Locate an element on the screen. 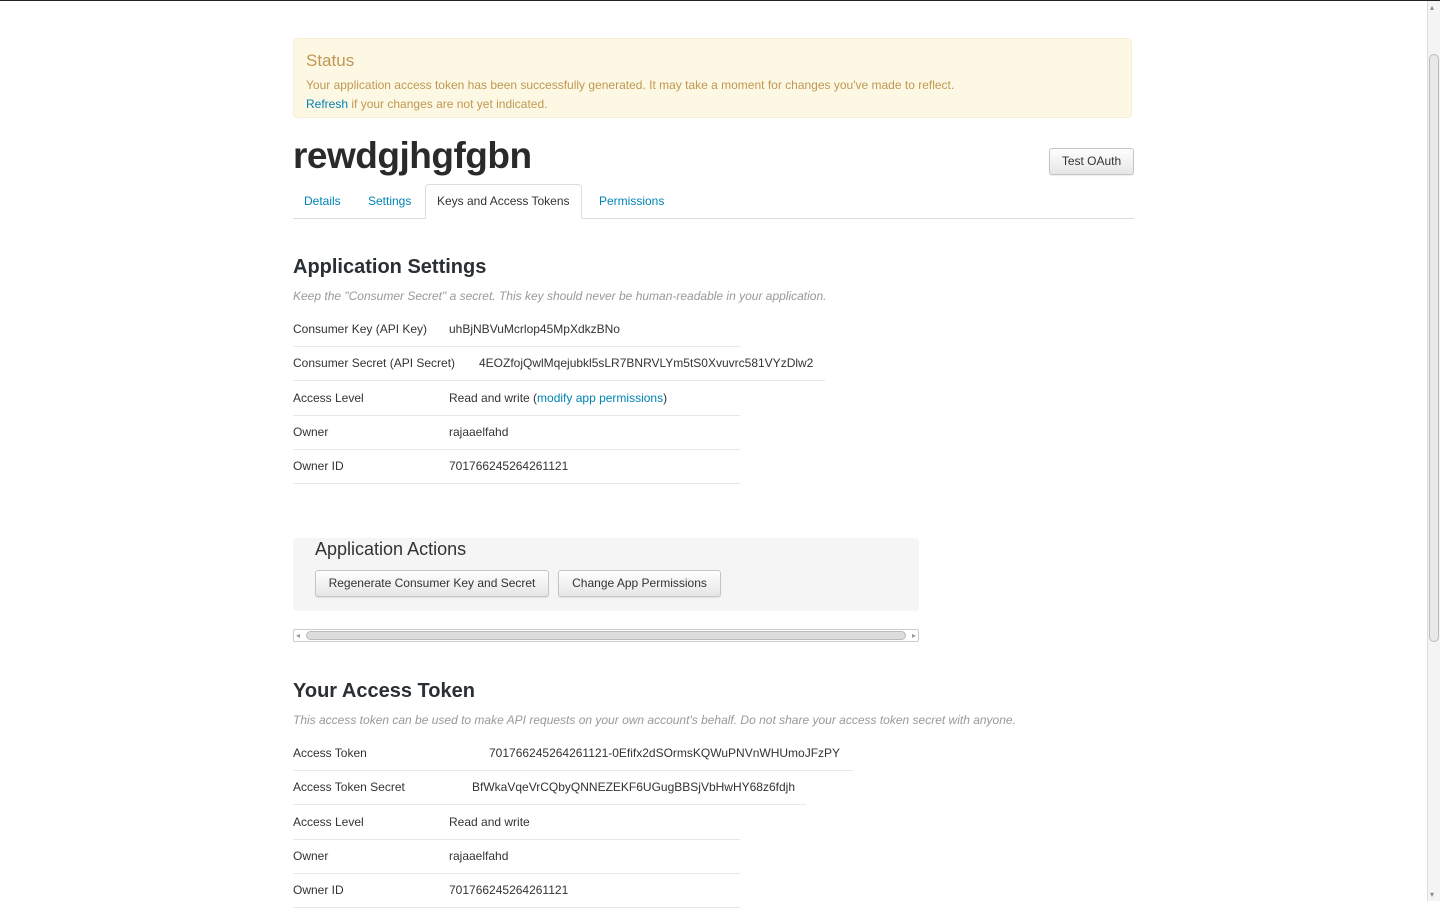  owner-label: Owner is located at coordinates (311, 432).